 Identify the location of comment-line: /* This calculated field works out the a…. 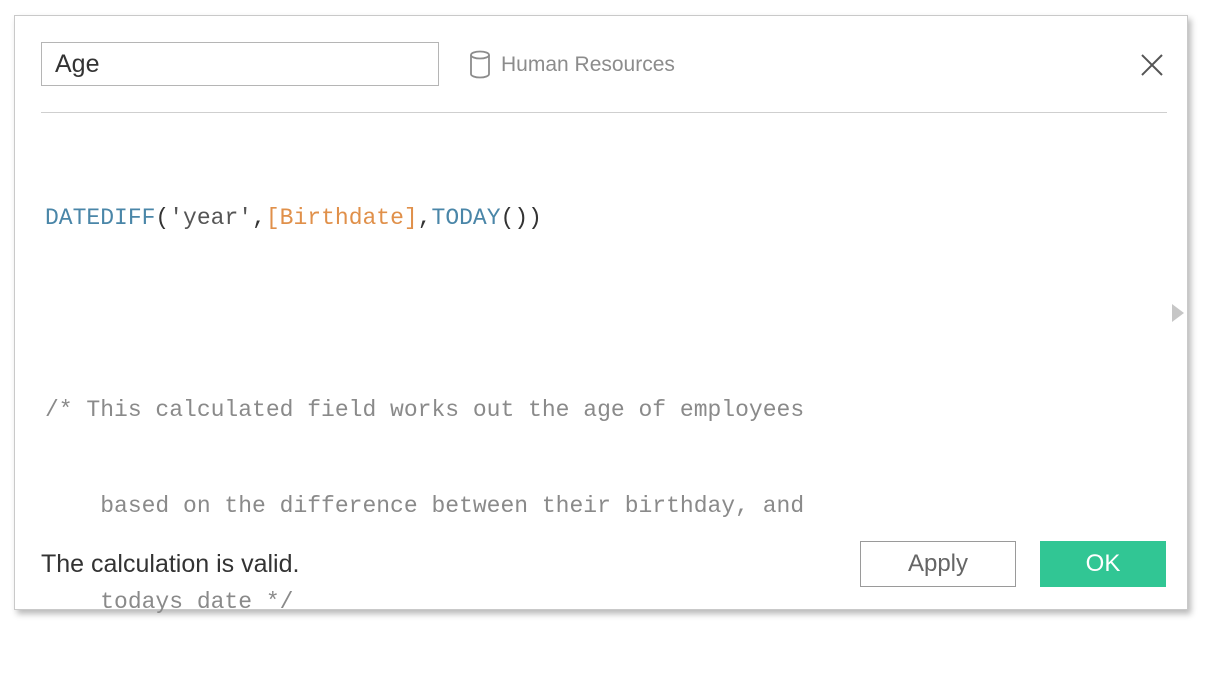
(425, 410).